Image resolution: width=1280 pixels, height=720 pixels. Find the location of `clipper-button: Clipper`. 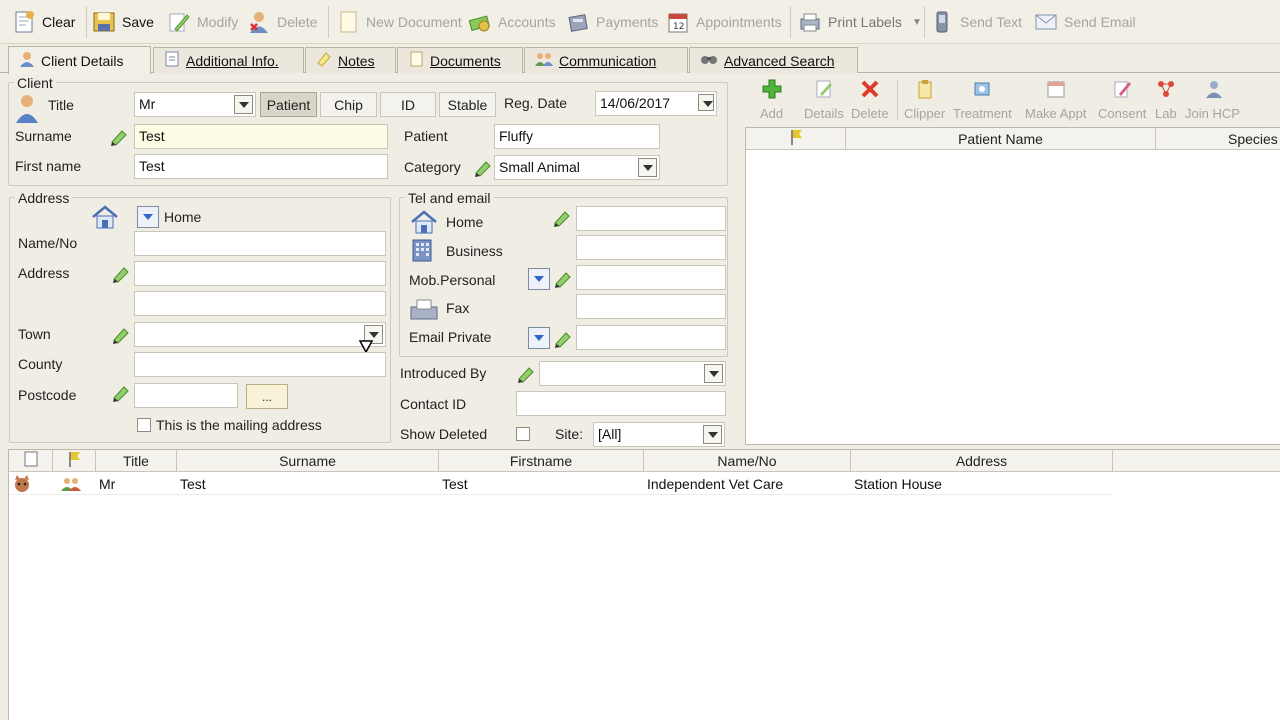

clipper-button: Clipper is located at coordinates (924, 100).